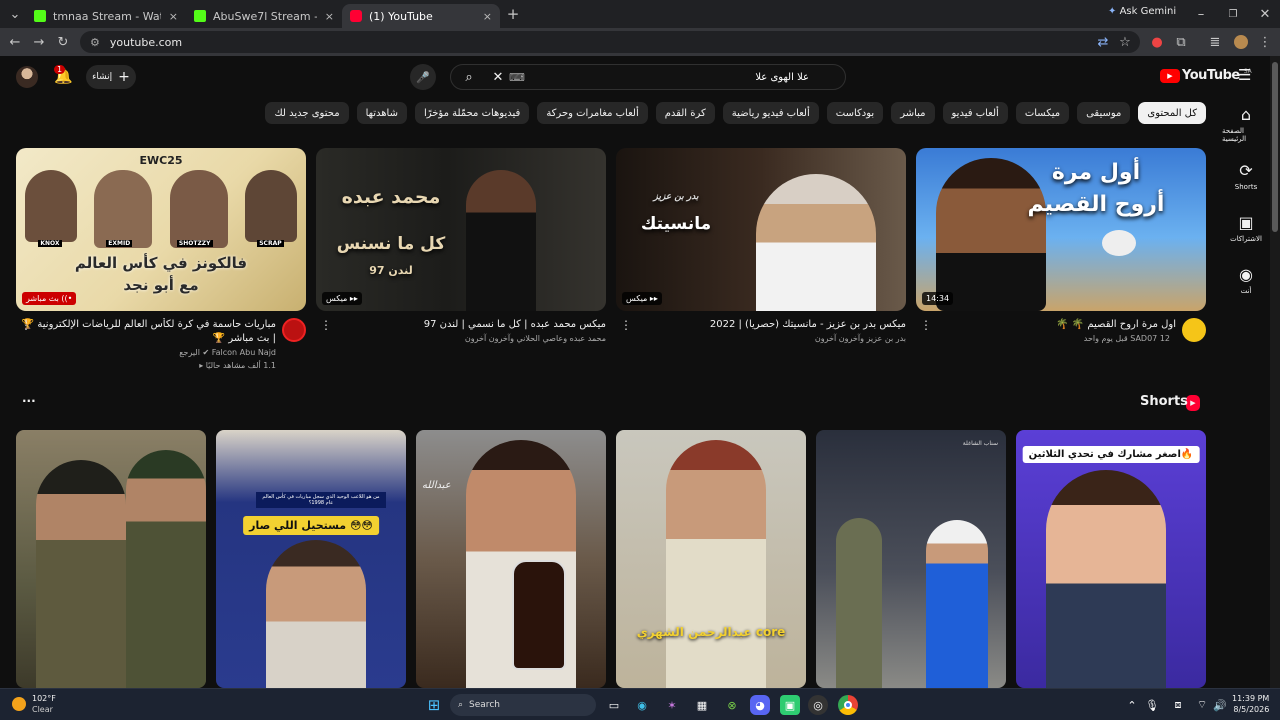 The image size is (1280, 720). What do you see at coordinates (517, 77) in the screenshot?
I see `keyboard-icon: ⌨` at bounding box center [517, 77].